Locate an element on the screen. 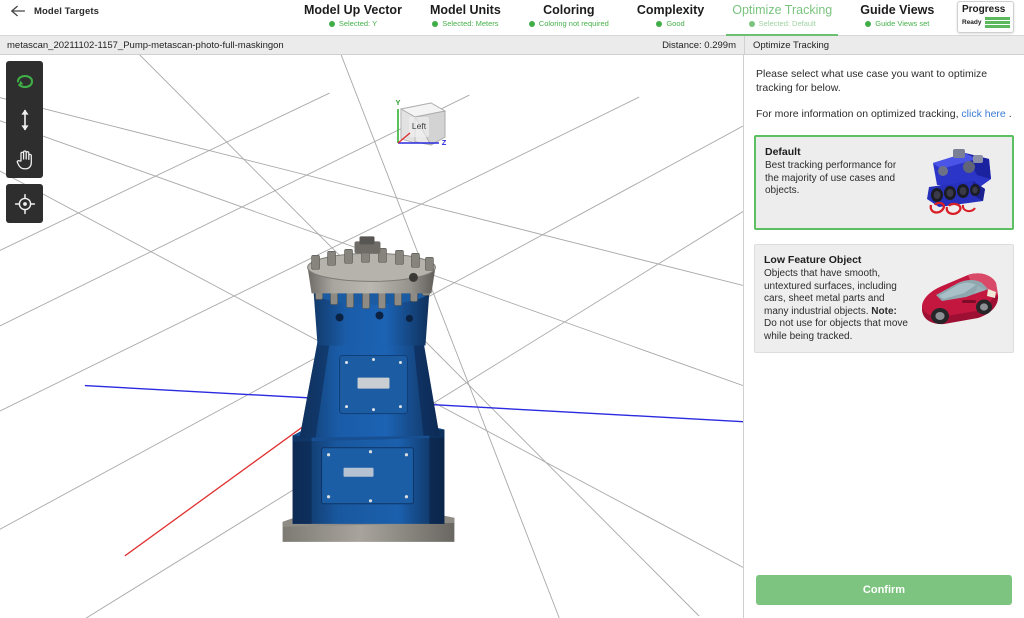 The width and height of the screenshot is (1024, 618). option-title: Low Feature Object is located at coordinates (813, 260).